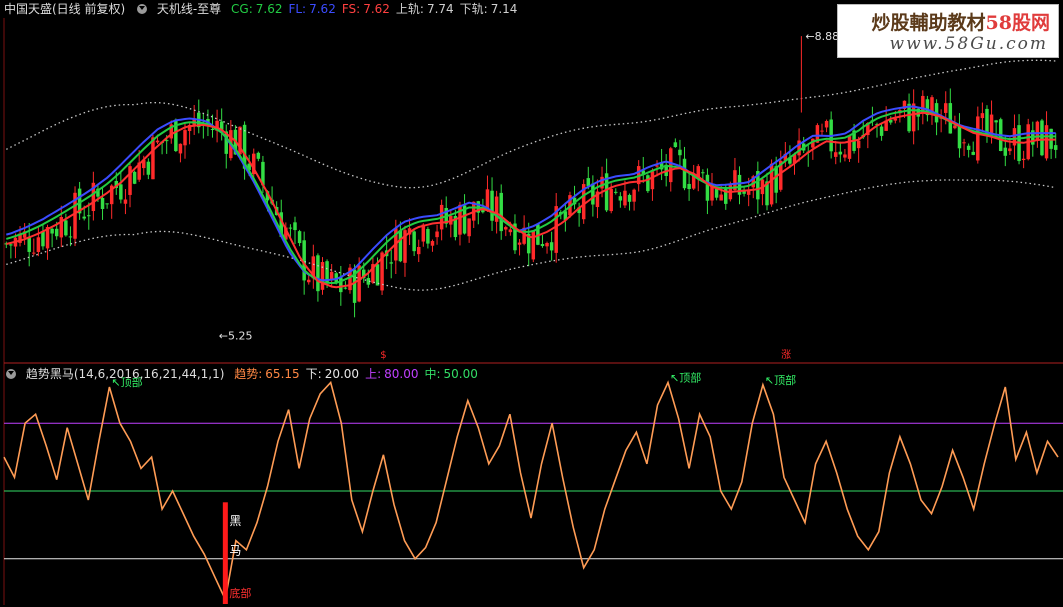 Image resolution: width=1063 pixels, height=607 pixels. Describe the element at coordinates (685, 378) in the screenshot. I see `top-label: ↖顶部` at that location.